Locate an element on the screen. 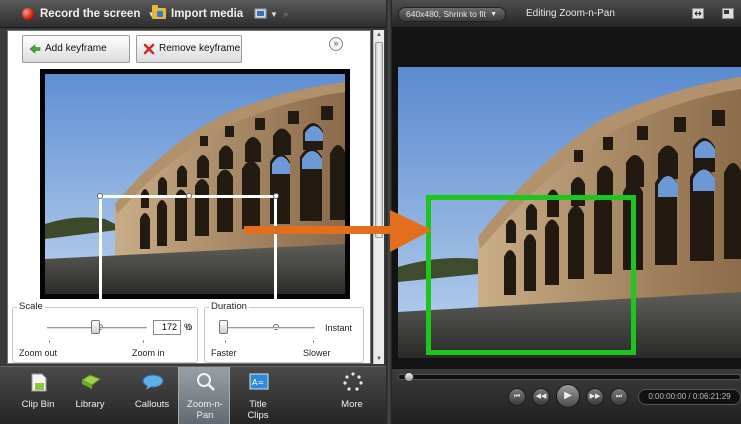 This screenshot has height=424, width=741. preview-title: Editing Zoom-n-Pan is located at coordinates (570, 13).